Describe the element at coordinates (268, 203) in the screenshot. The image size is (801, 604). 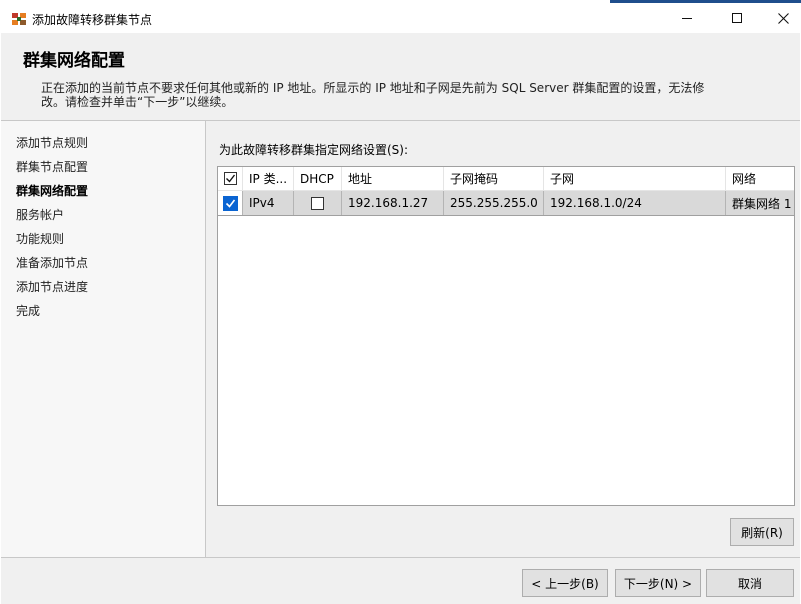
I see `cell-ip-type: IPv4` at that location.